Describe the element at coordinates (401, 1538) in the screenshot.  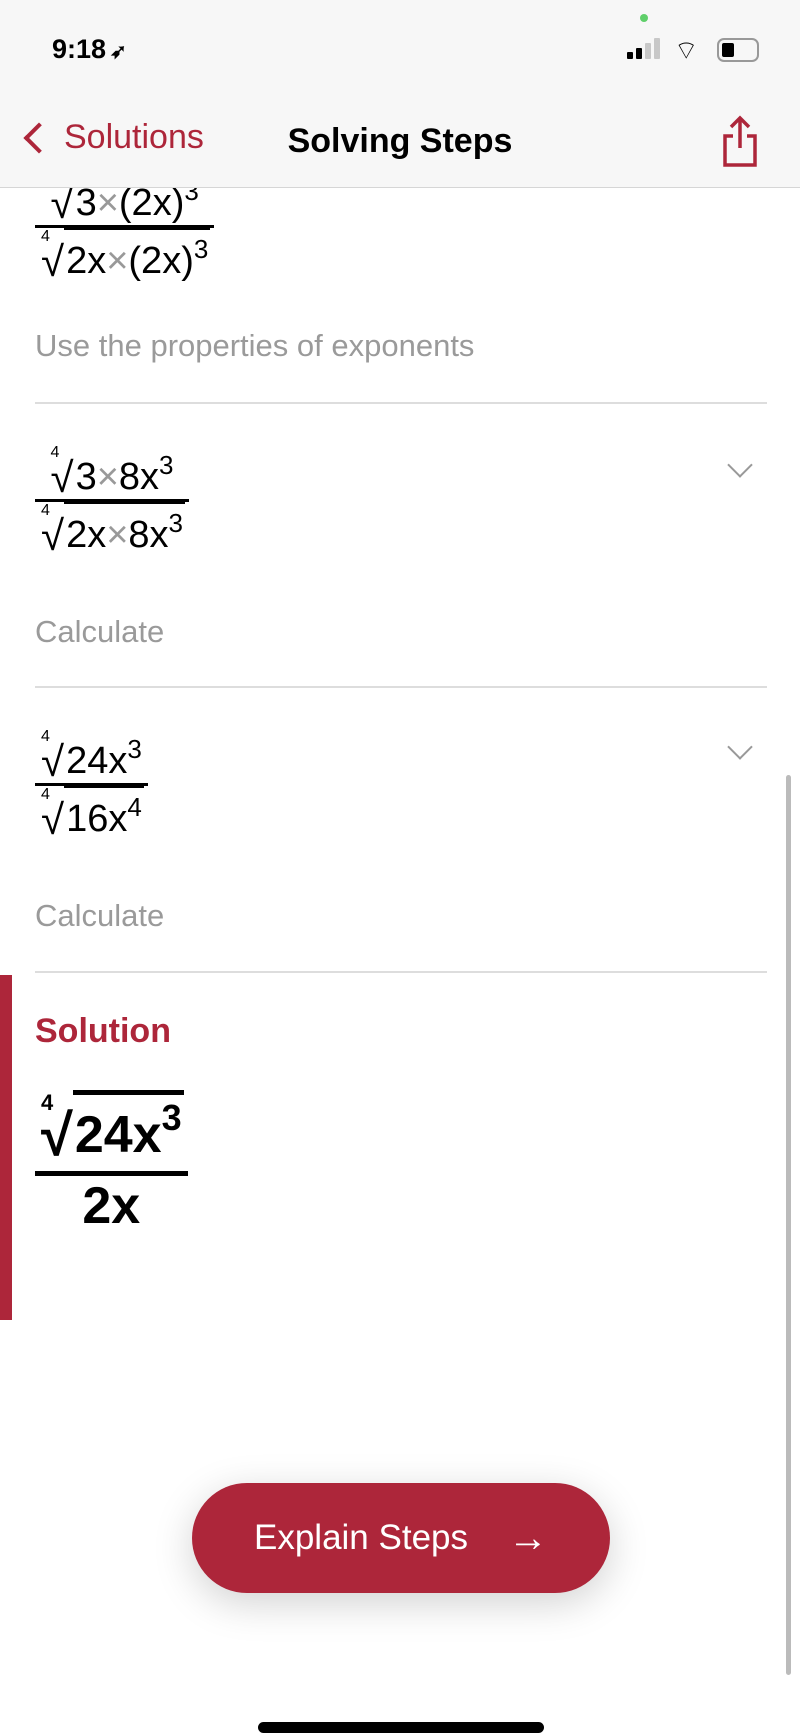
I see `explain-steps-button: Explain Steps →` at that location.